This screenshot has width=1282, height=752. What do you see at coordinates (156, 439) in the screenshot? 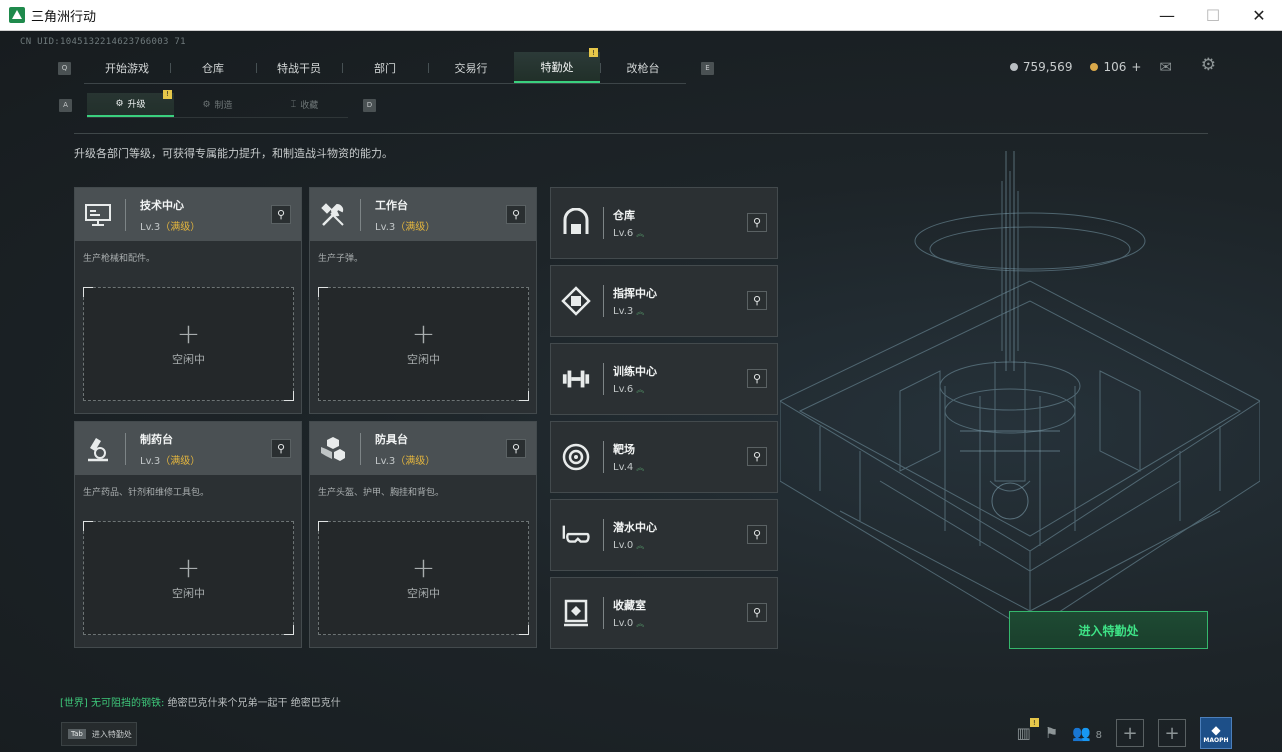
I see `card-title: 制药台` at bounding box center [156, 439].